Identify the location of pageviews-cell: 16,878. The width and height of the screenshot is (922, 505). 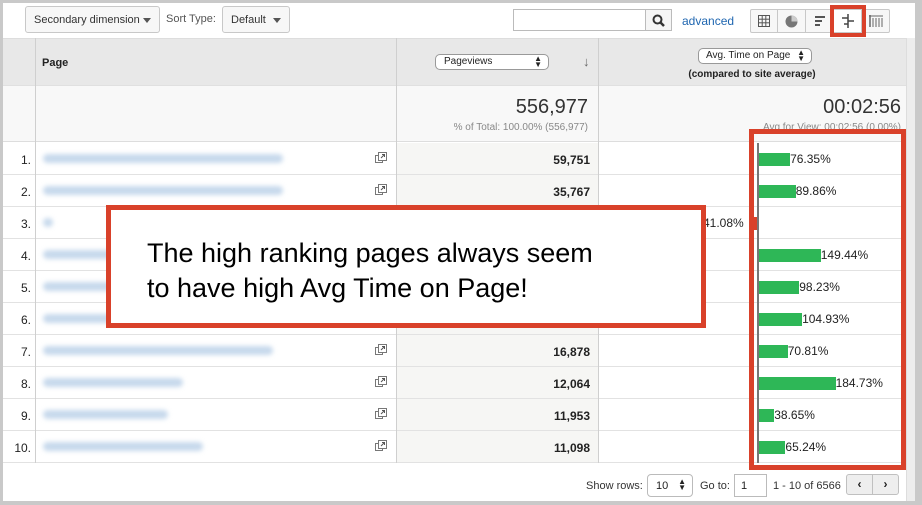
(497, 350).